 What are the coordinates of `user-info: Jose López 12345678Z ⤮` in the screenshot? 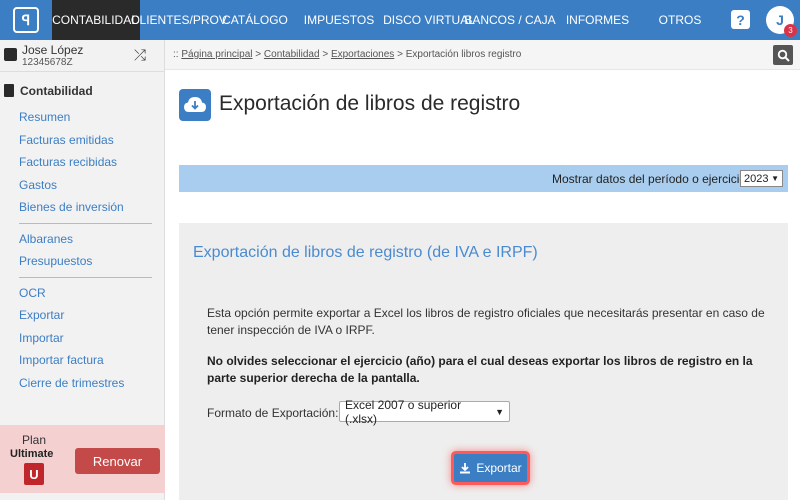 It's located at (82, 56).